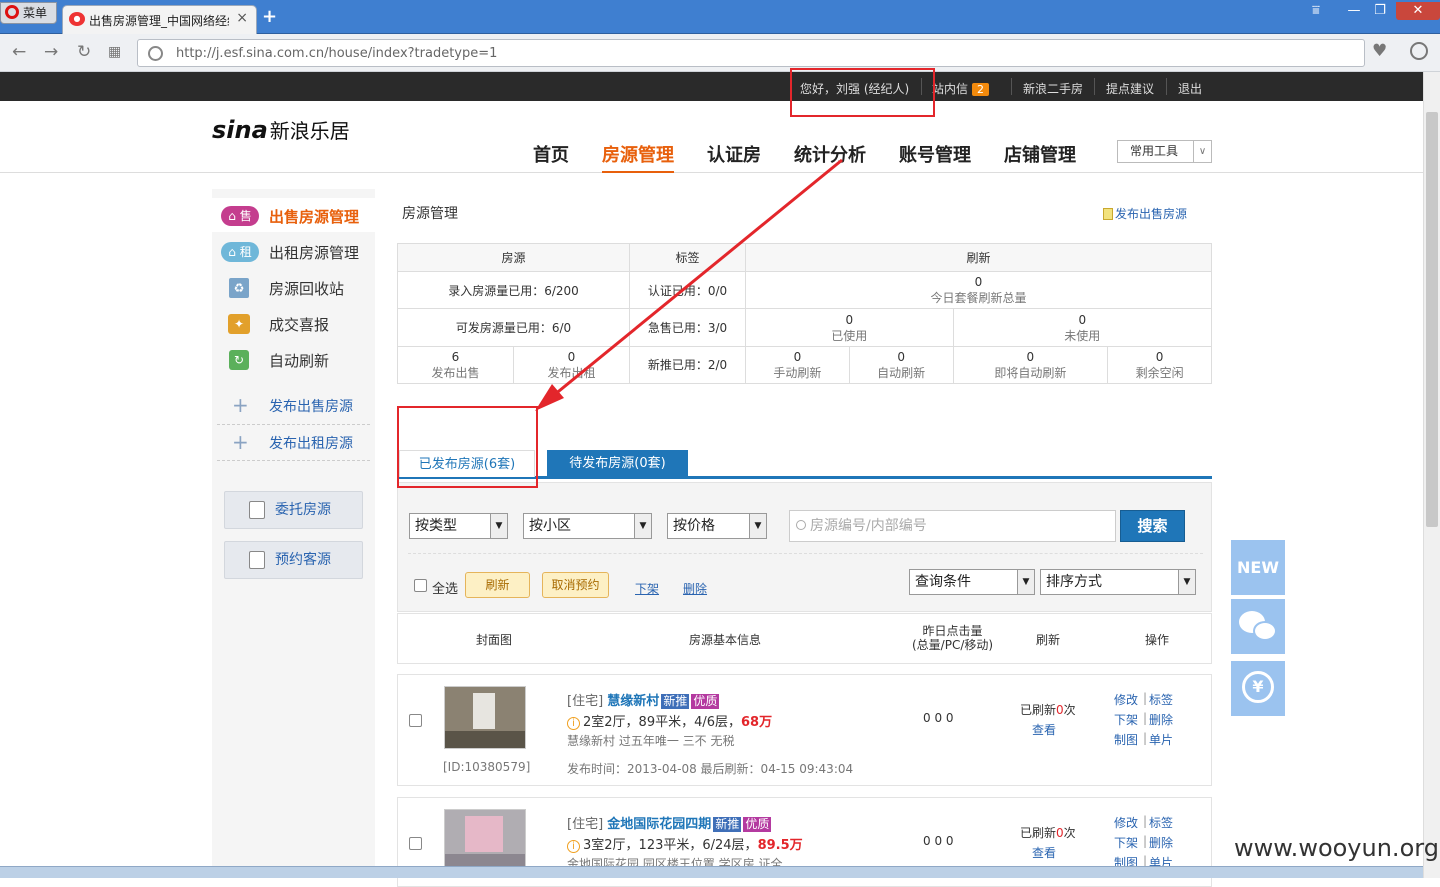 This screenshot has height=887, width=1440. What do you see at coordinates (1336, 848) in the screenshot?
I see `watermark: www.wooyun.org` at bounding box center [1336, 848].